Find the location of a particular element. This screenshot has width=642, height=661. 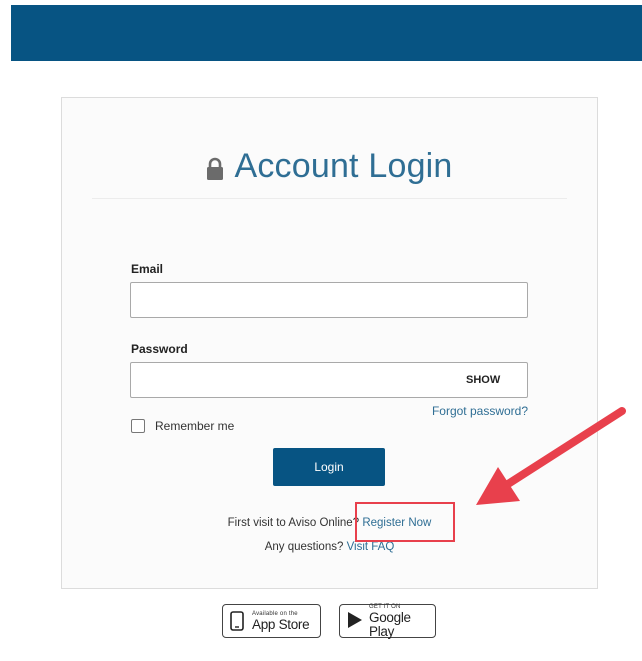

google-play-badge: GET IT ON Google Play is located at coordinates (387, 621).